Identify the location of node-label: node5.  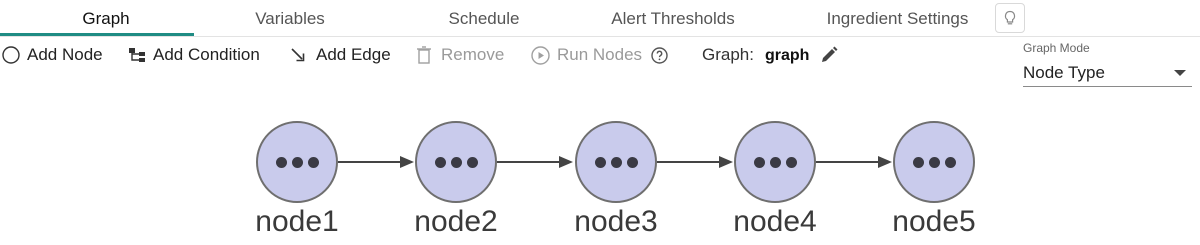
(934, 221).